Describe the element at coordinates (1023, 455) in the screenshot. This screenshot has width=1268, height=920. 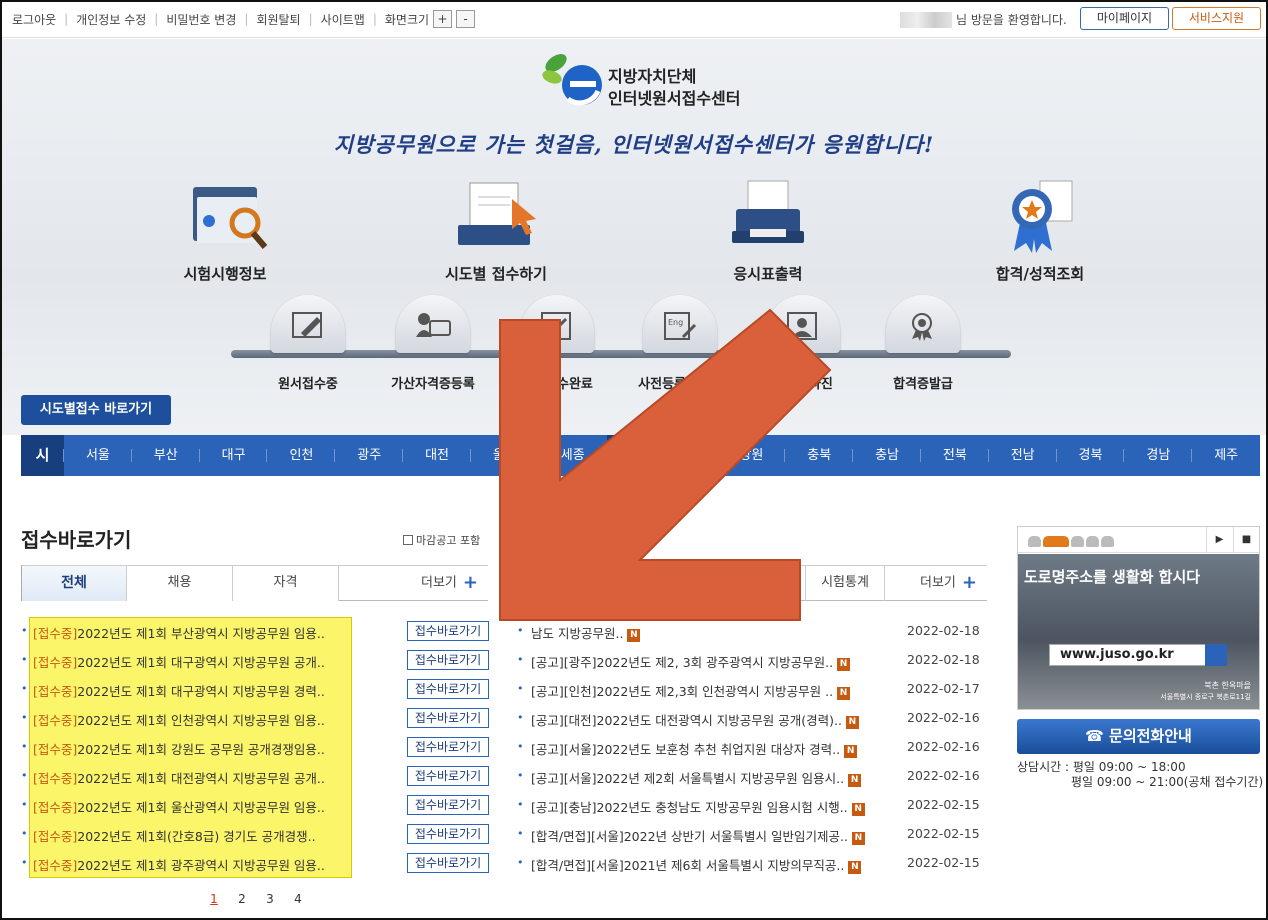
I see `region-jeonnam: 전남` at that location.